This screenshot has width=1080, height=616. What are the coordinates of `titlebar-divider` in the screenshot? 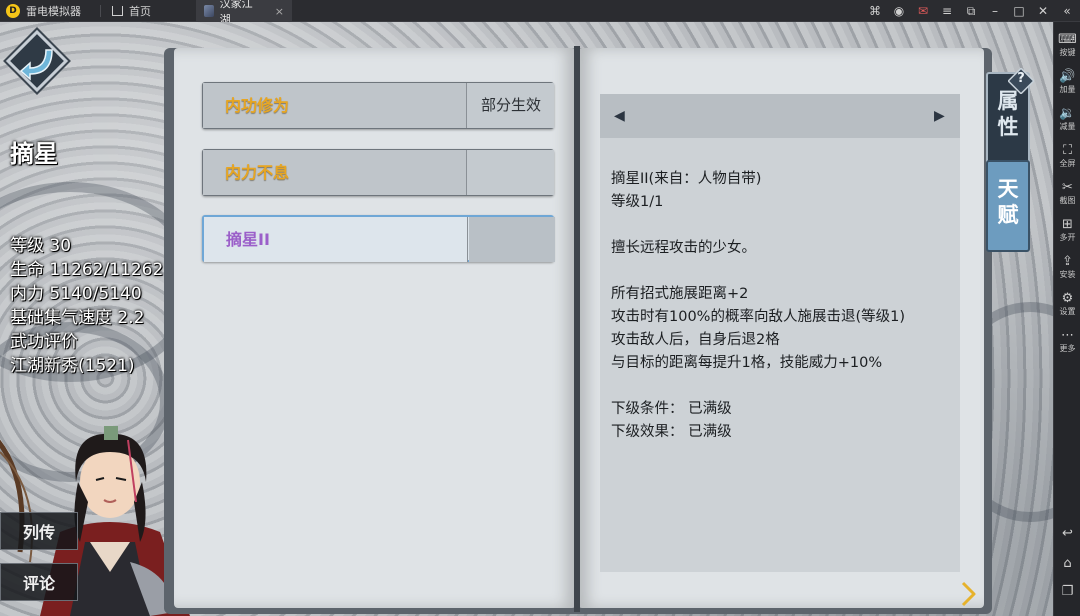 It's located at (100, 11).